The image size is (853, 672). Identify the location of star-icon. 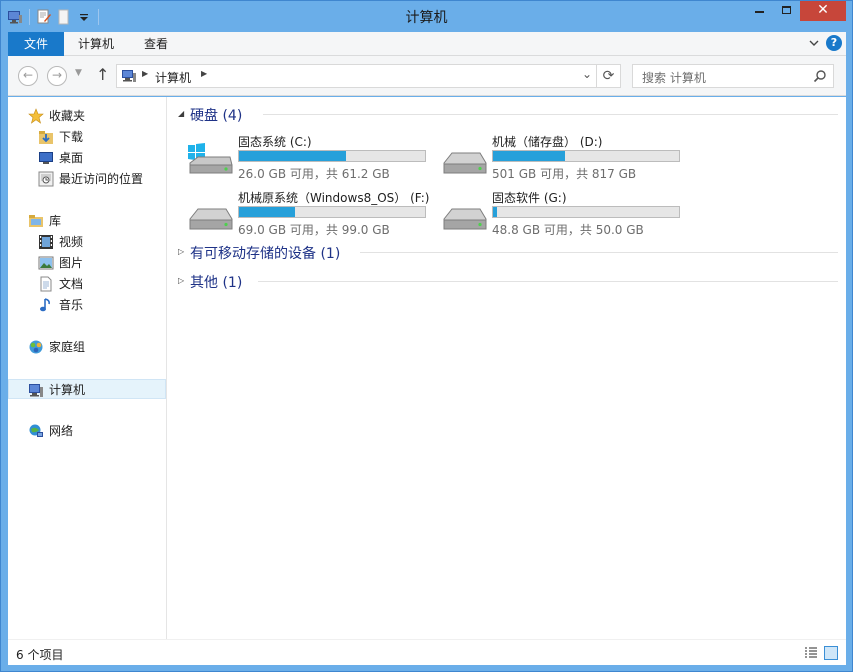
(36, 116).